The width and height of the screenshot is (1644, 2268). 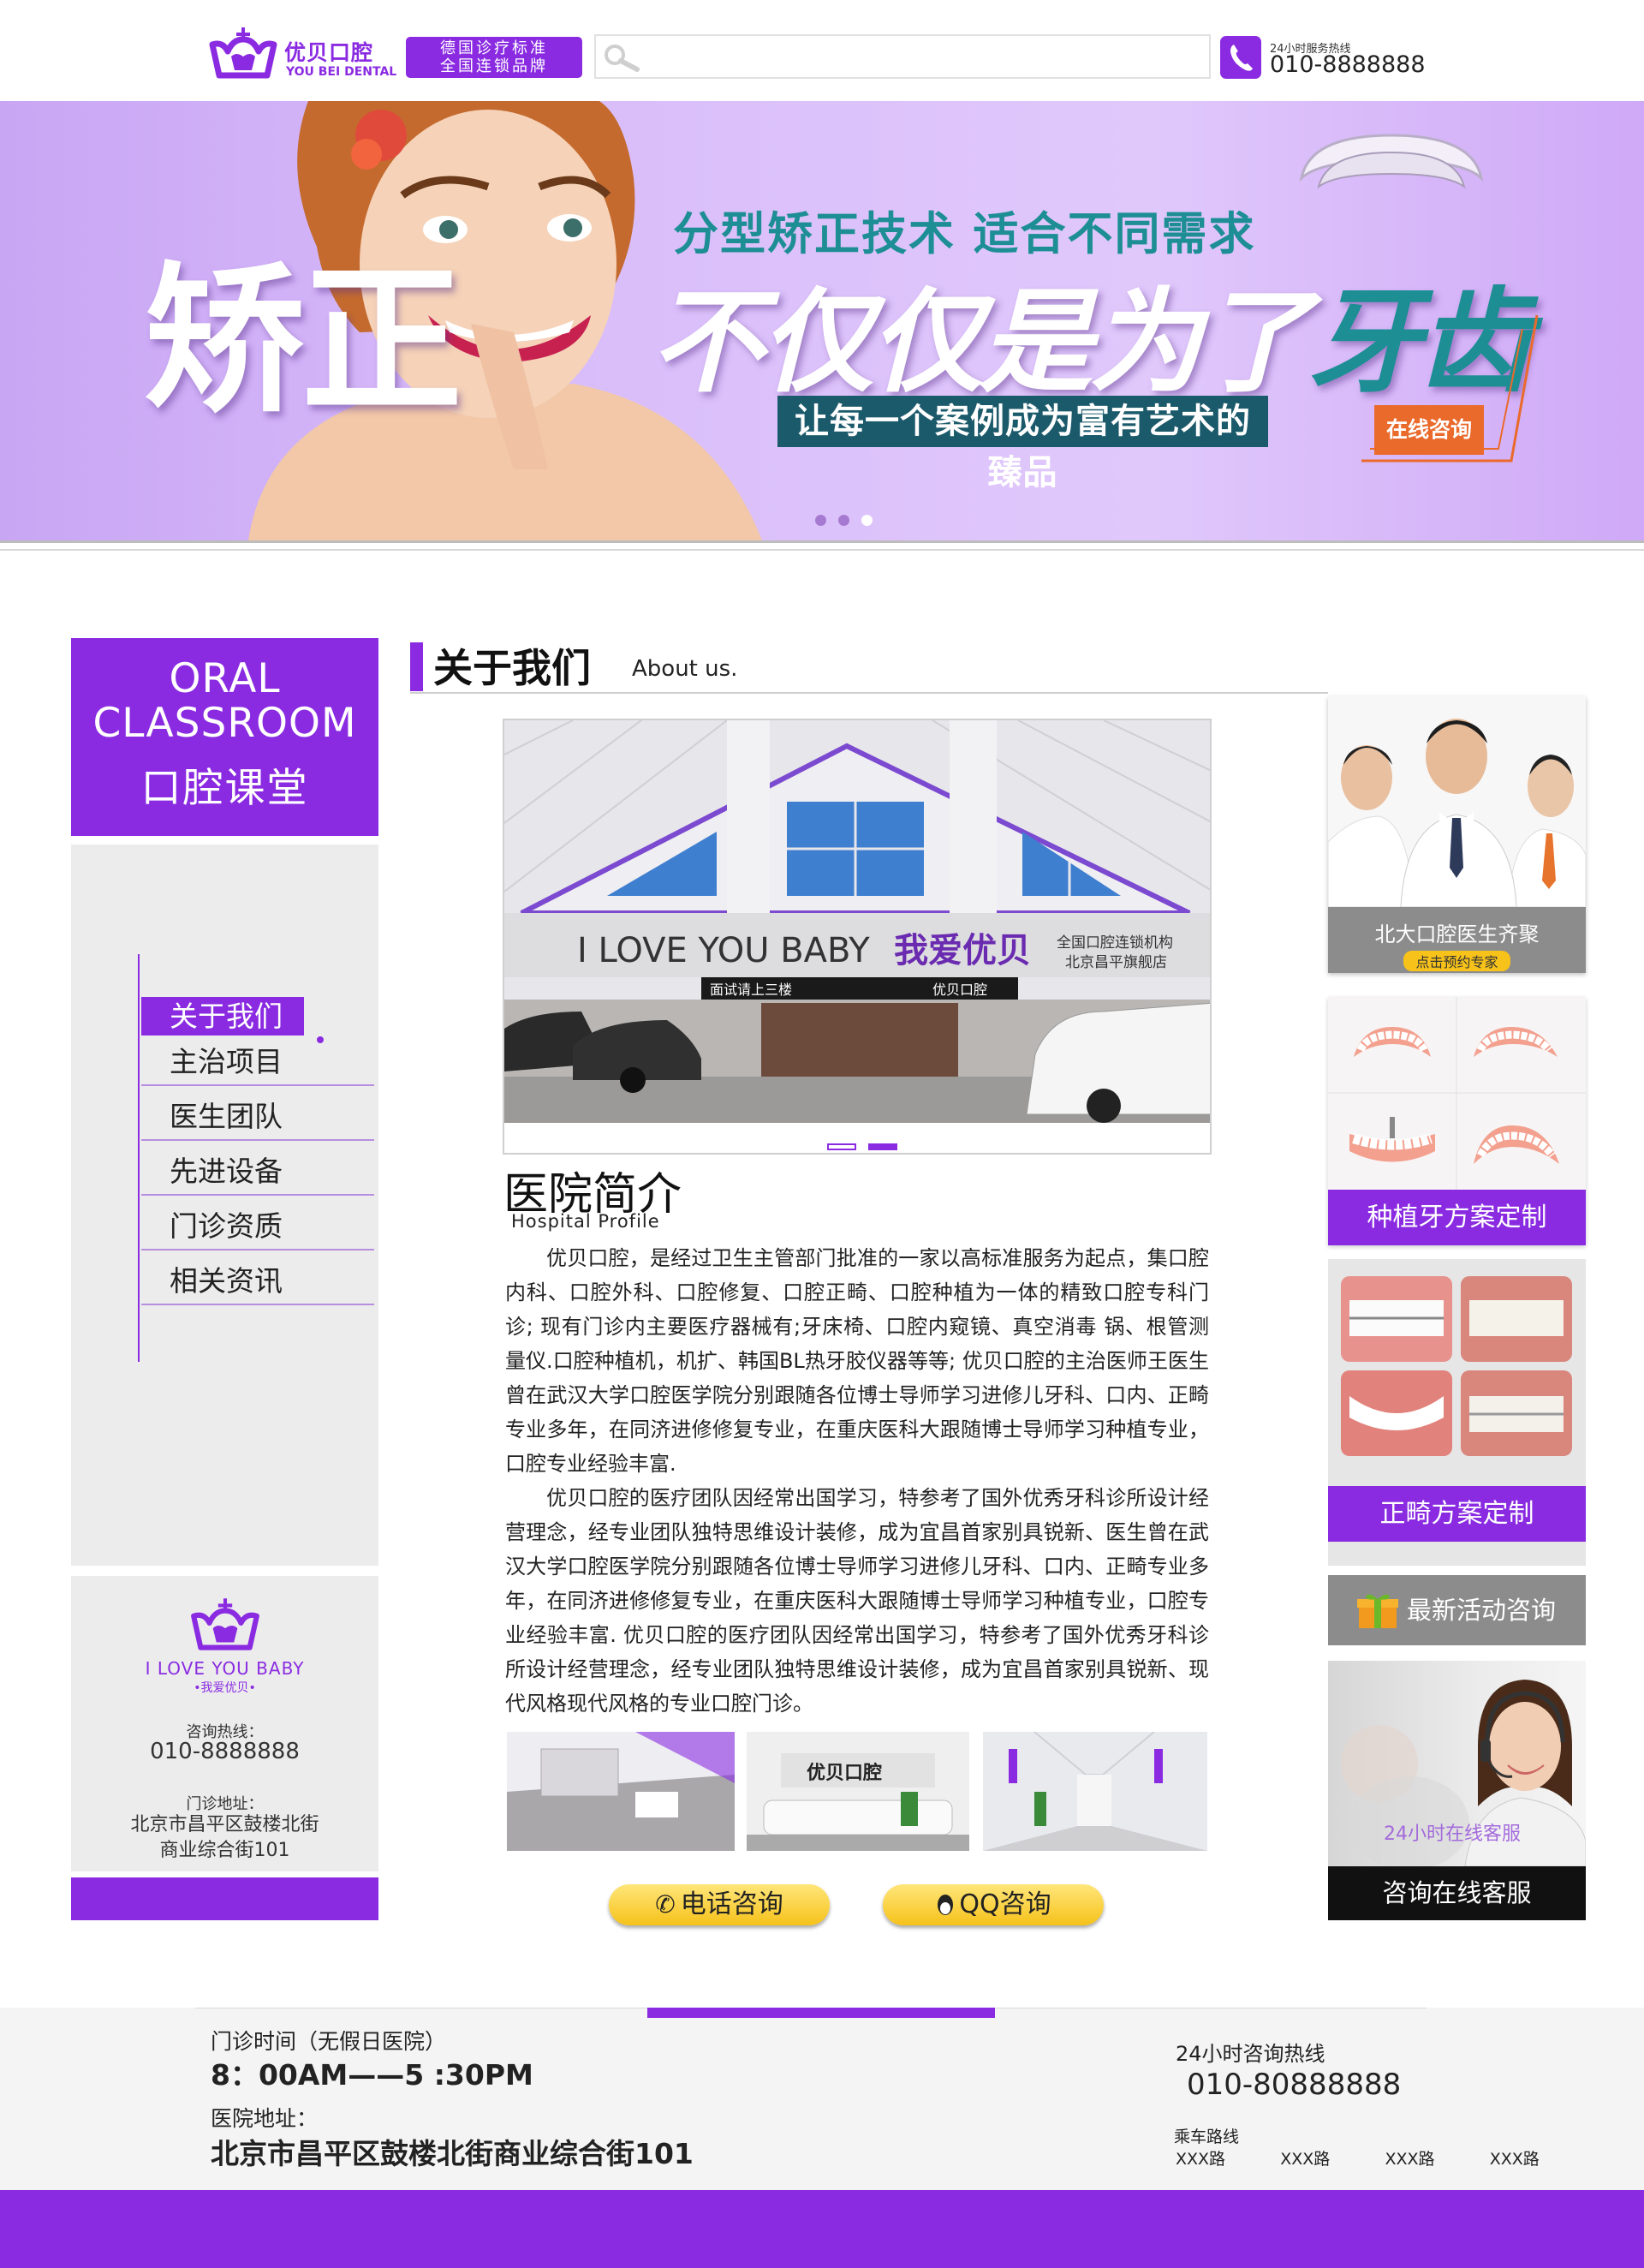 I want to click on doctors-appointment-badge: 点击预约专家, so click(x=1456, y=961).